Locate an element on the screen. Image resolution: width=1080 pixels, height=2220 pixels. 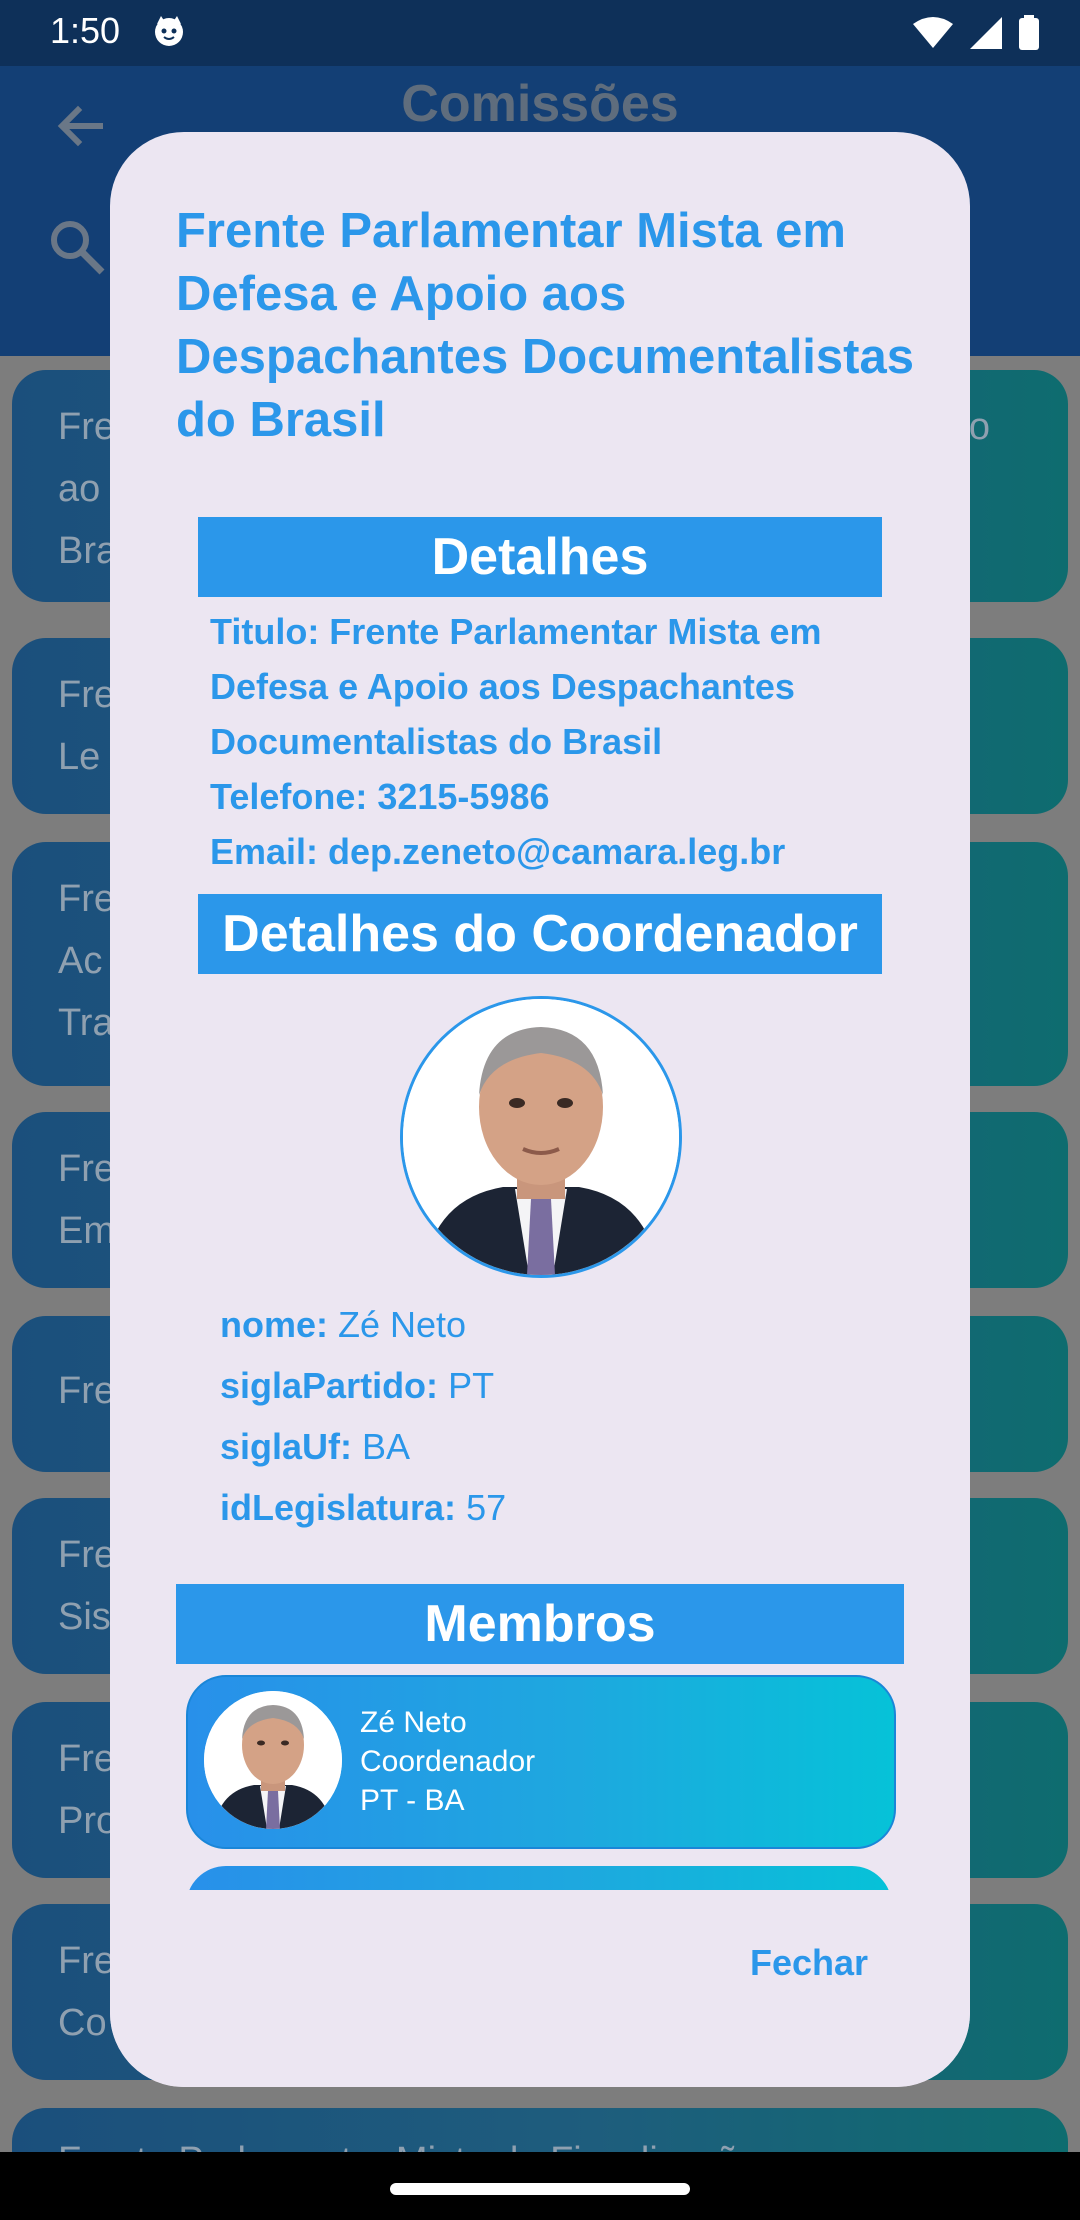
members-header: Membros is located at coordinates (540, 1624).